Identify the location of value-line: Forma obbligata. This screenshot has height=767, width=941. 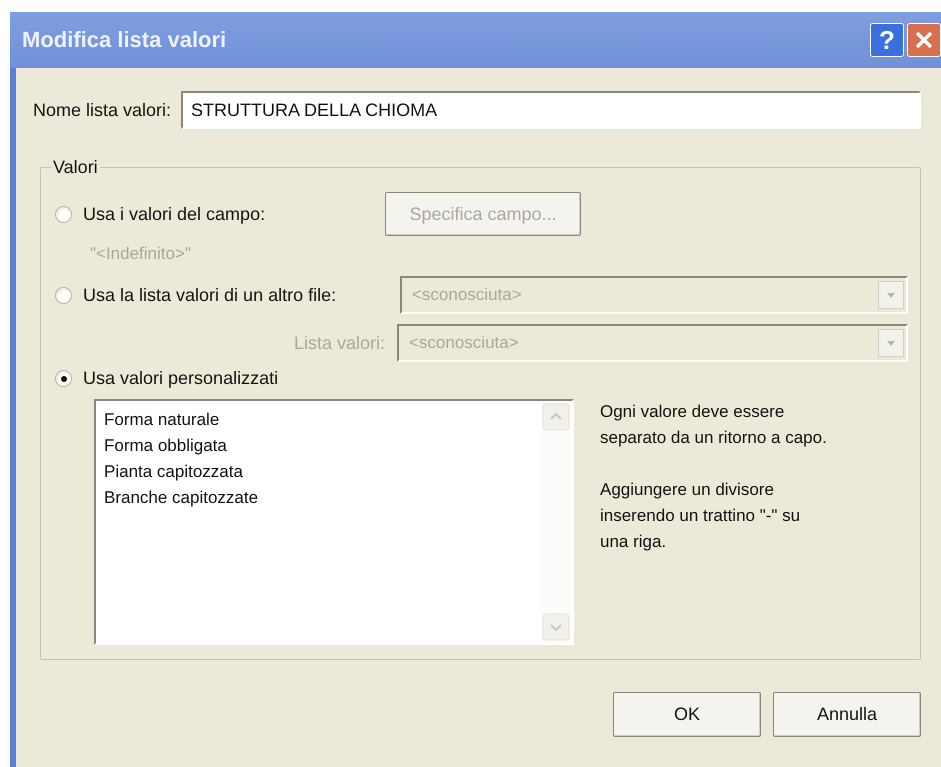
(166, 446).